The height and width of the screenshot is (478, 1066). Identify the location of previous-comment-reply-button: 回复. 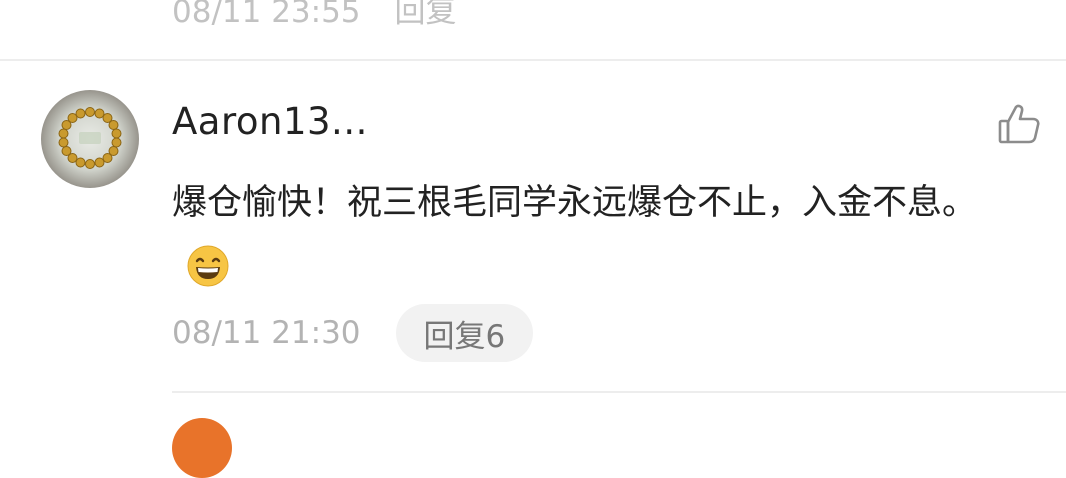
(426, 15).